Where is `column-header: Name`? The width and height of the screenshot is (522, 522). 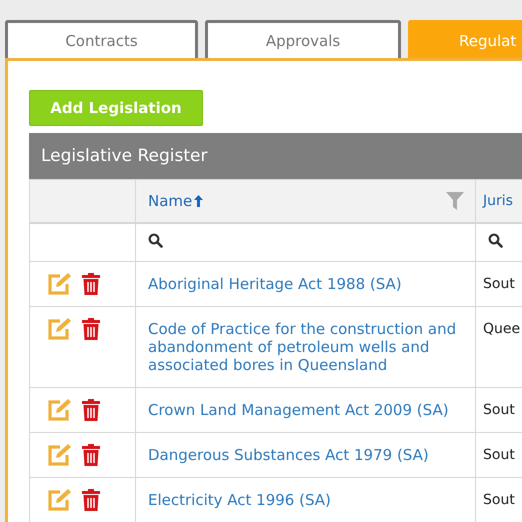 column-header: Name is located at coordinates (306, 201).